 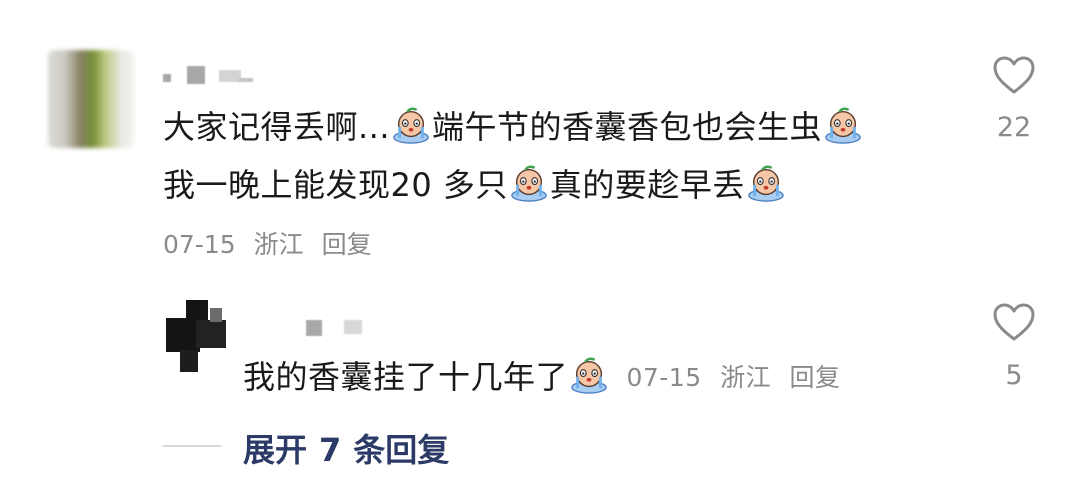 What do you see at coordinates (278, 244) in the screenshot?
I see `comment-location: 浙江` at bounding box center [278, 244].